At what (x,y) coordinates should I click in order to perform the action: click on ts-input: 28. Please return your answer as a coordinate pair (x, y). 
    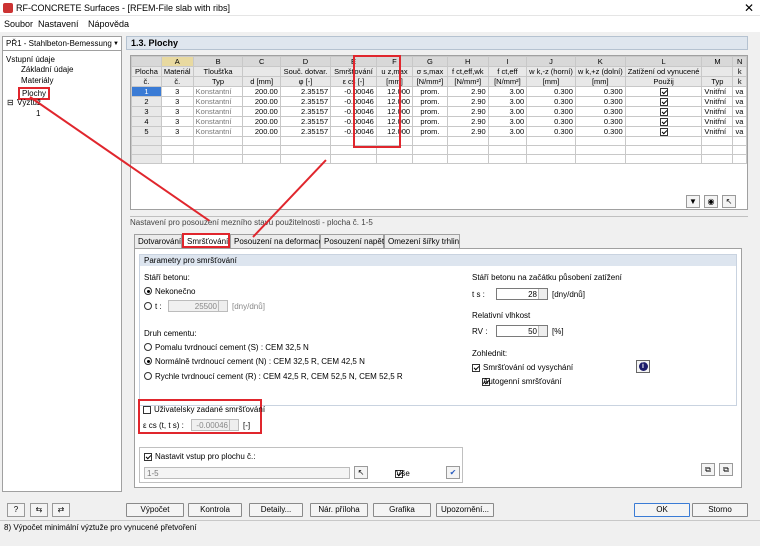
    Looking at the image, I should click on (522, 294).